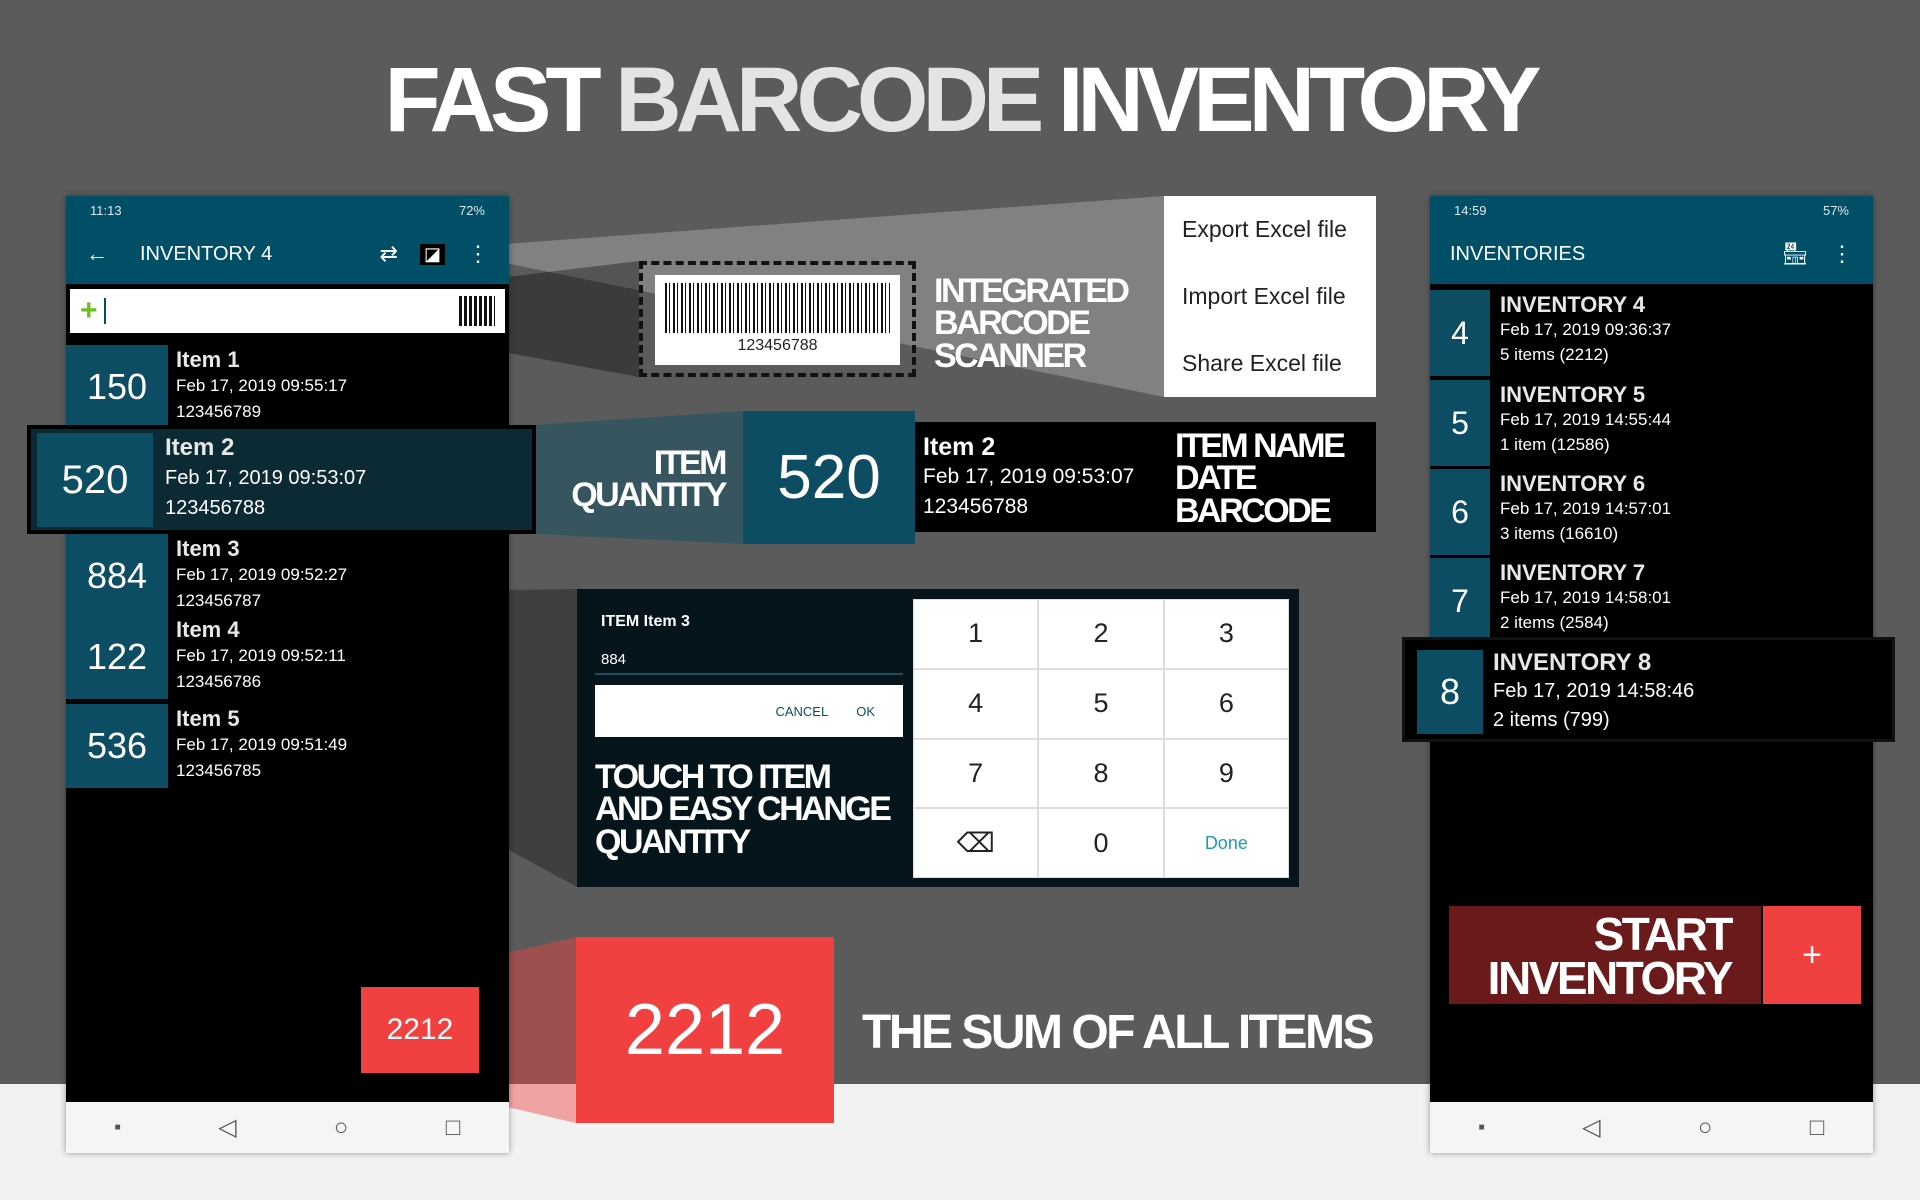 The image size is (1920, 1200). I want to click on sum-caption: THE SUM OF ALL ITEMS, so click(1118, 1032).